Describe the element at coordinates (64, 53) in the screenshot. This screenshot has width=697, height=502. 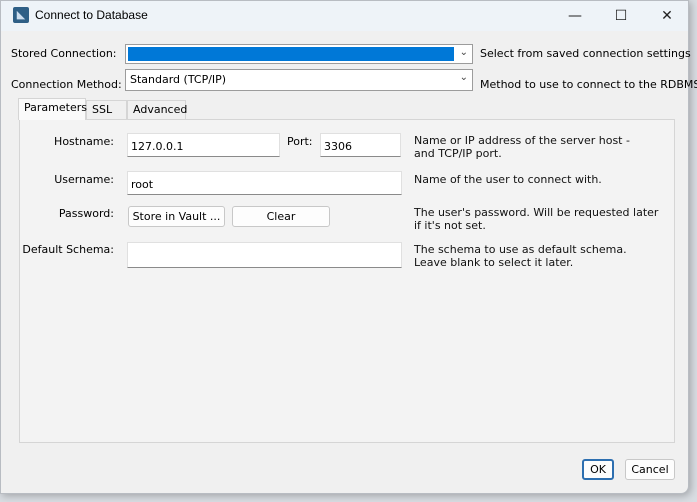
I see `stored-connection-label: Stored Connection:` at that location.